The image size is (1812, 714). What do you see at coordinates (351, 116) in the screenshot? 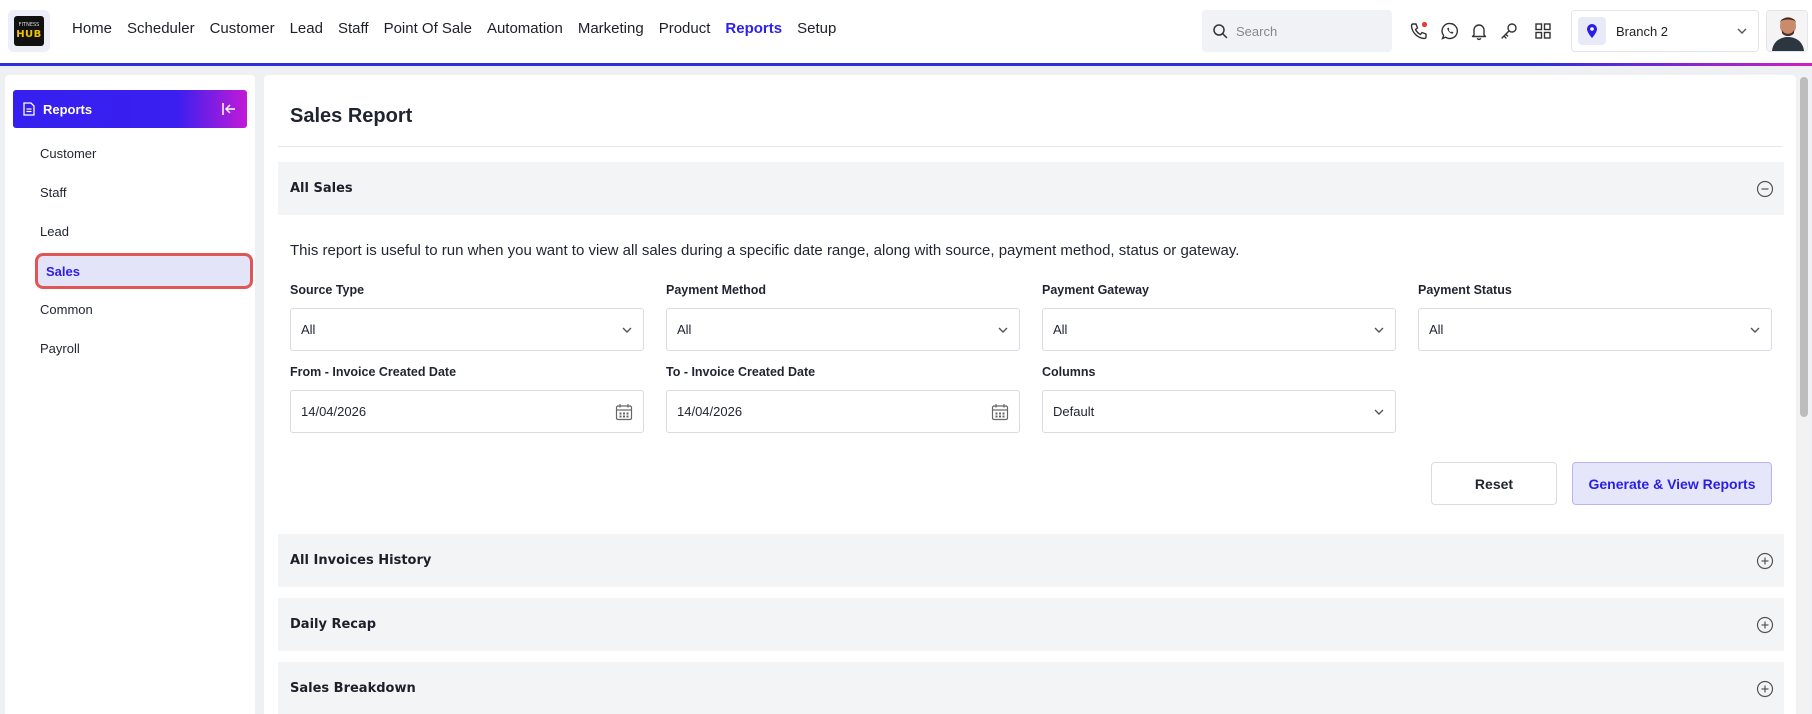
I see `page-title: Sales Report` at bounding box center [351, 116].